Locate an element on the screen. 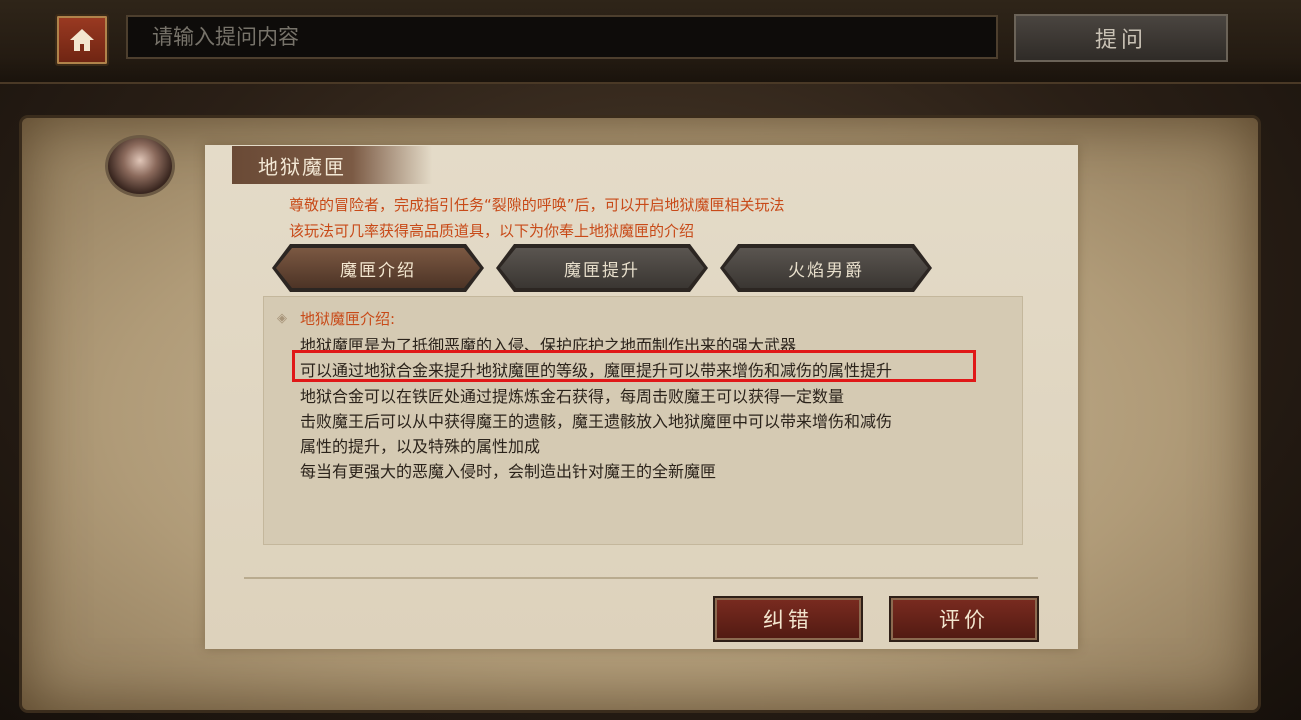 The height and width of the screenshot is (720, 1301). body-line: 属性的提升，以及特殊的属性加成 is located at coordinates (420, 446).